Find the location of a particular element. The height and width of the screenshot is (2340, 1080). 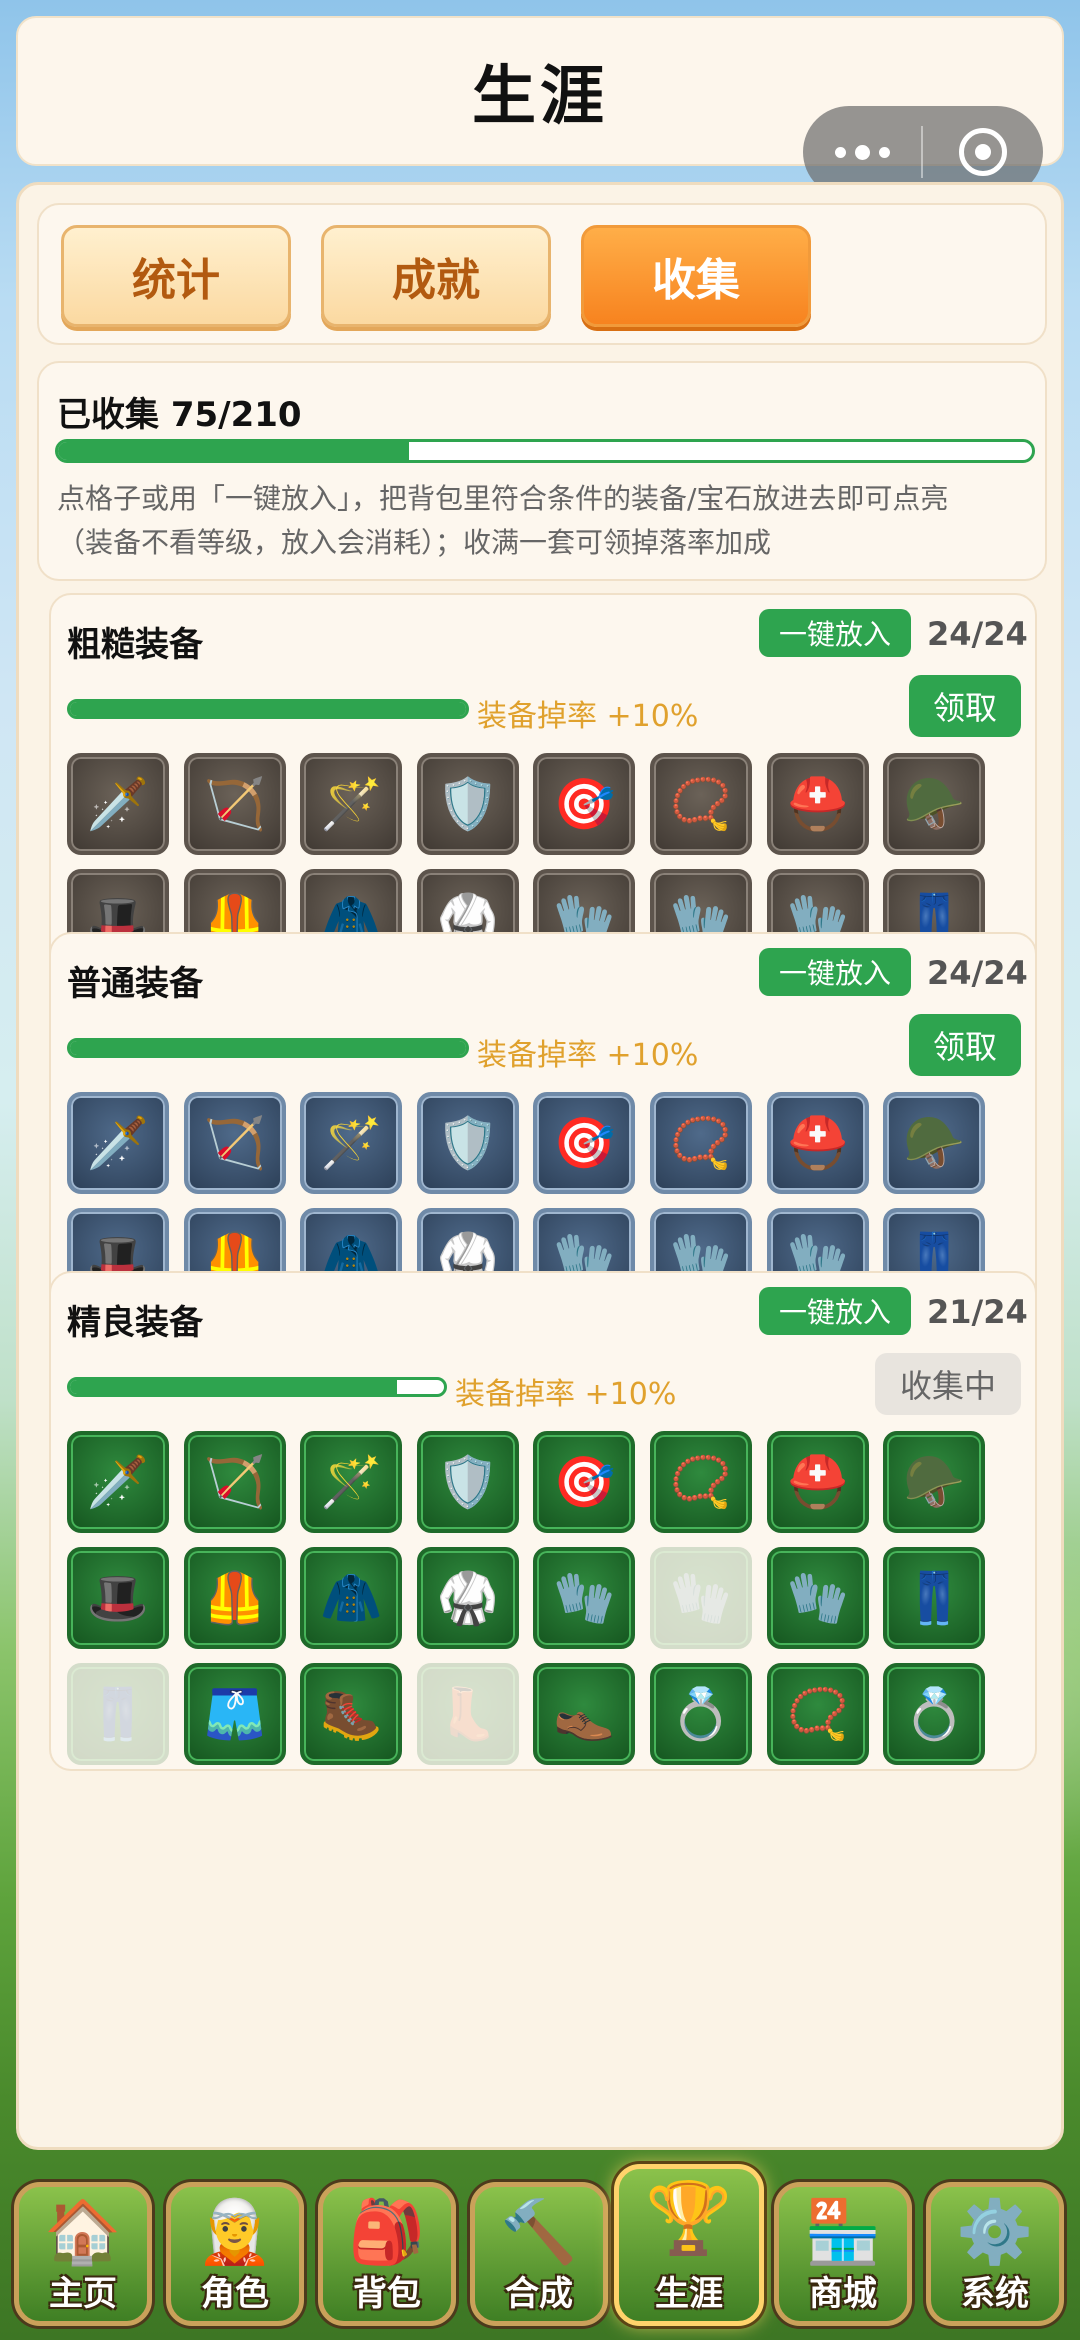

item-slot: 🎩 is located at coordinates (118, 1598).